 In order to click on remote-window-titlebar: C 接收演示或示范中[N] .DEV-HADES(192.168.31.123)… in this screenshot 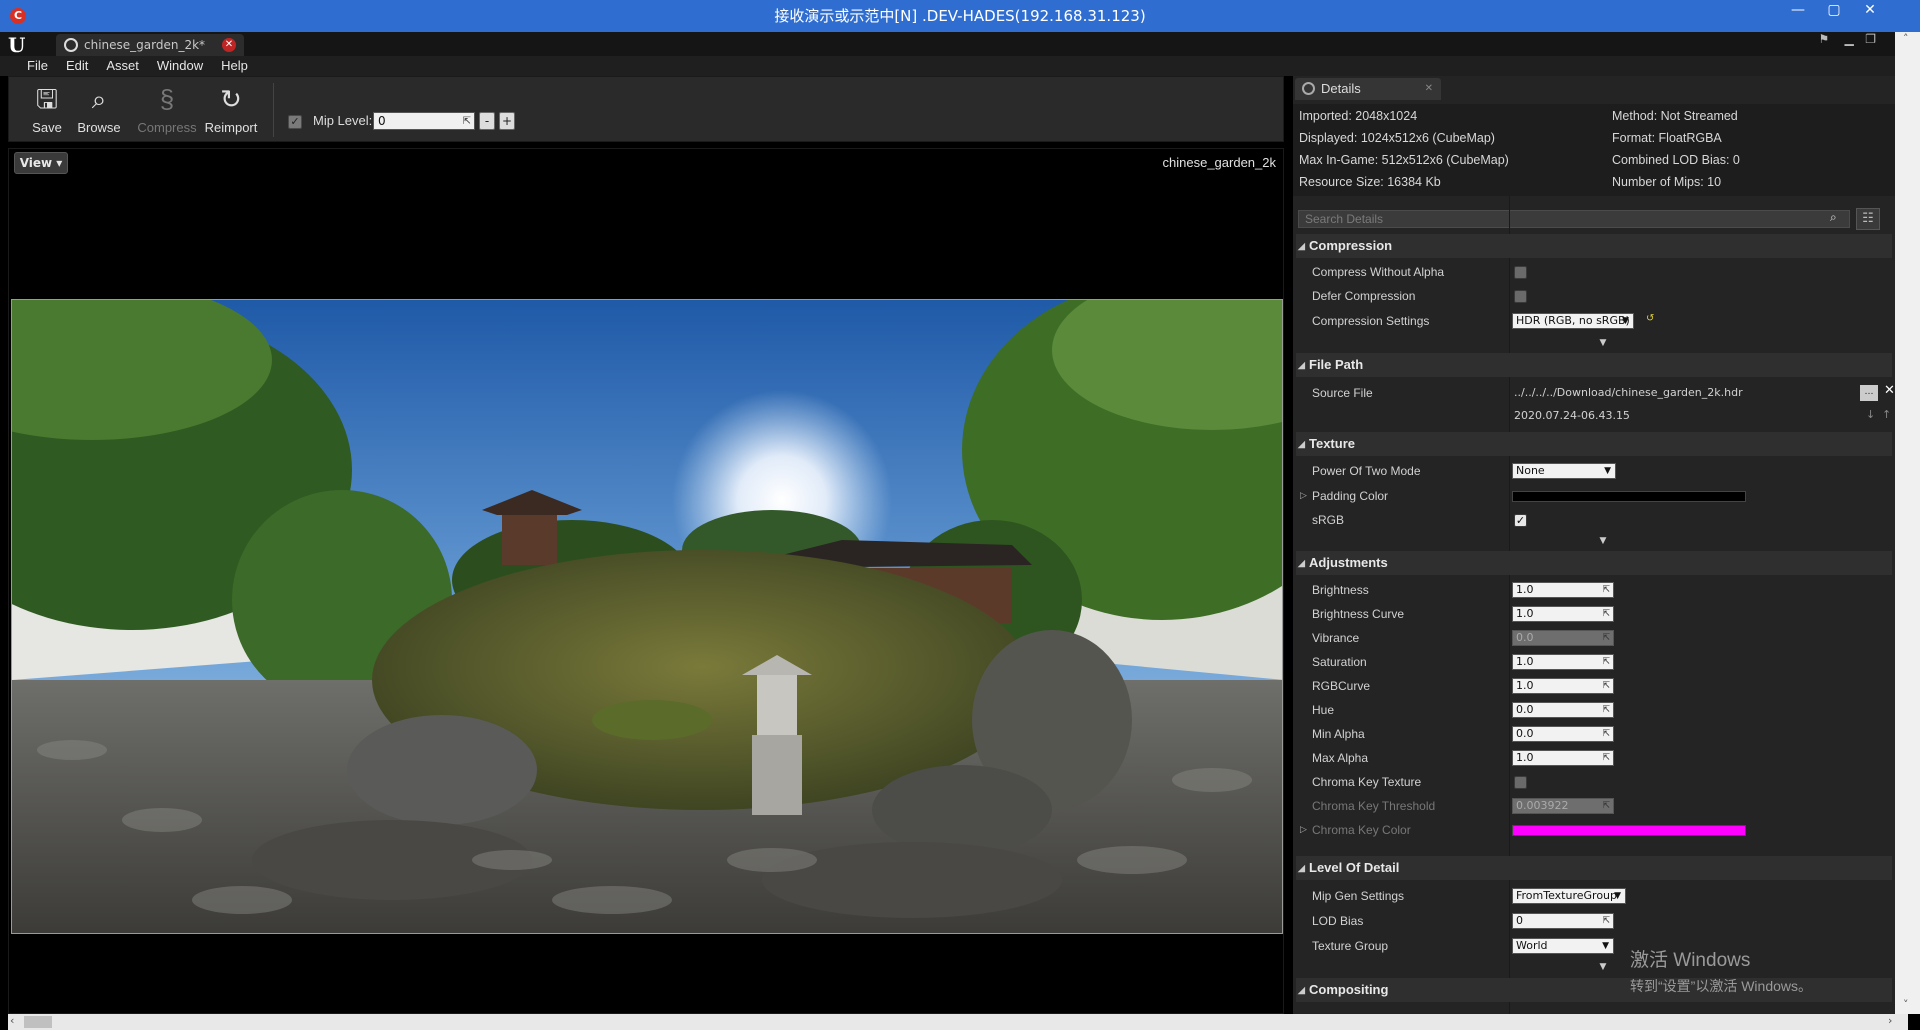, I will do `click(960, 16)`.